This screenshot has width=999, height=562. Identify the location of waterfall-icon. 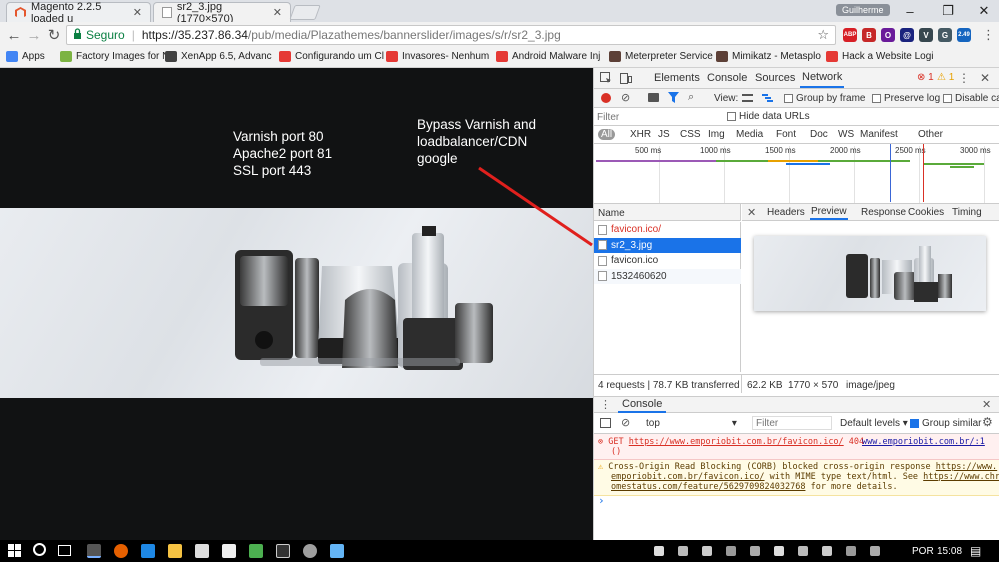
(767, 99).